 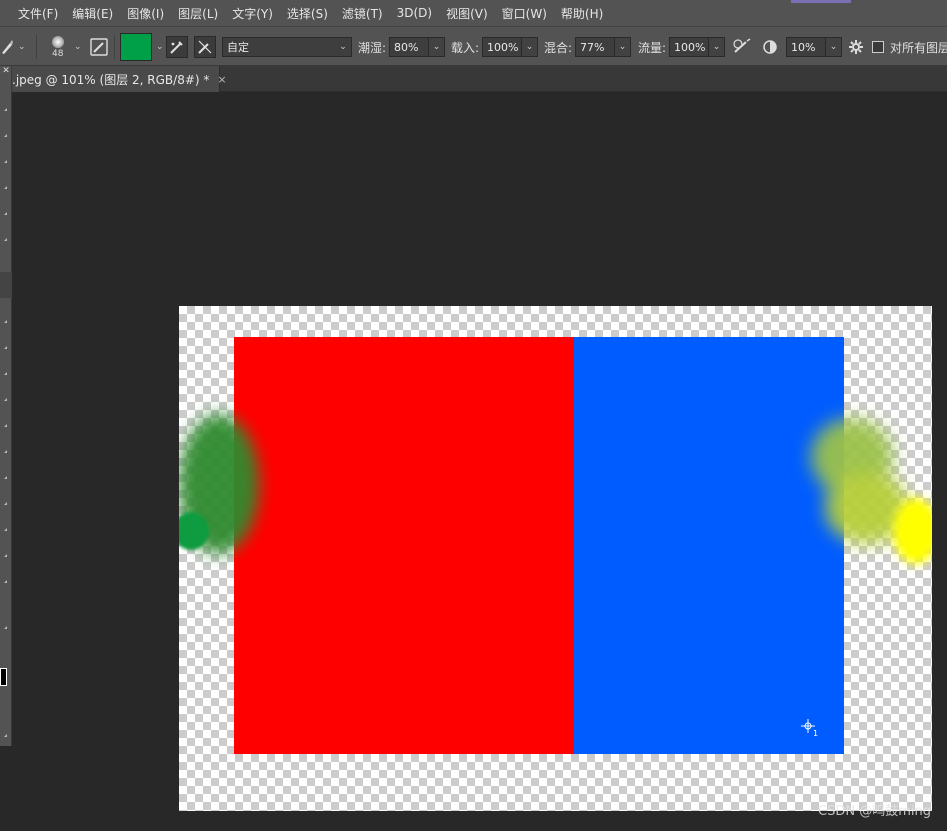 I want to click on brush-clean-icon, so click(x=205, y=47).